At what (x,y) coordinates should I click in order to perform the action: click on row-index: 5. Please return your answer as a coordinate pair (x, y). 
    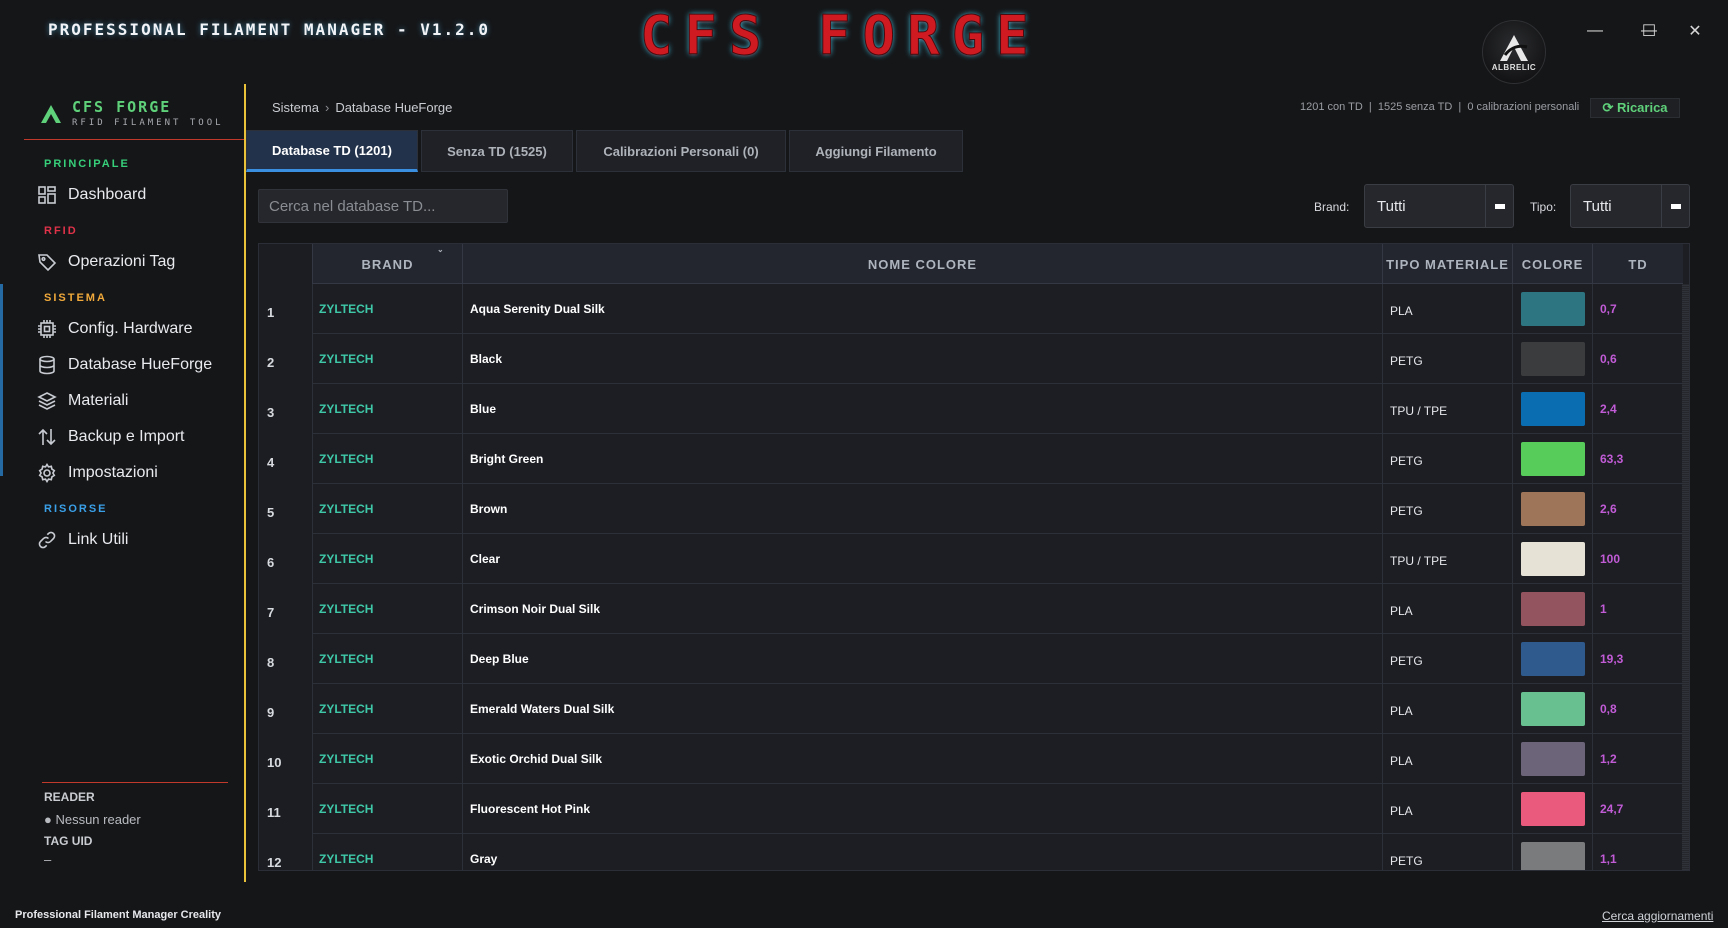
    Looking at the image, I should click on (286, 509).